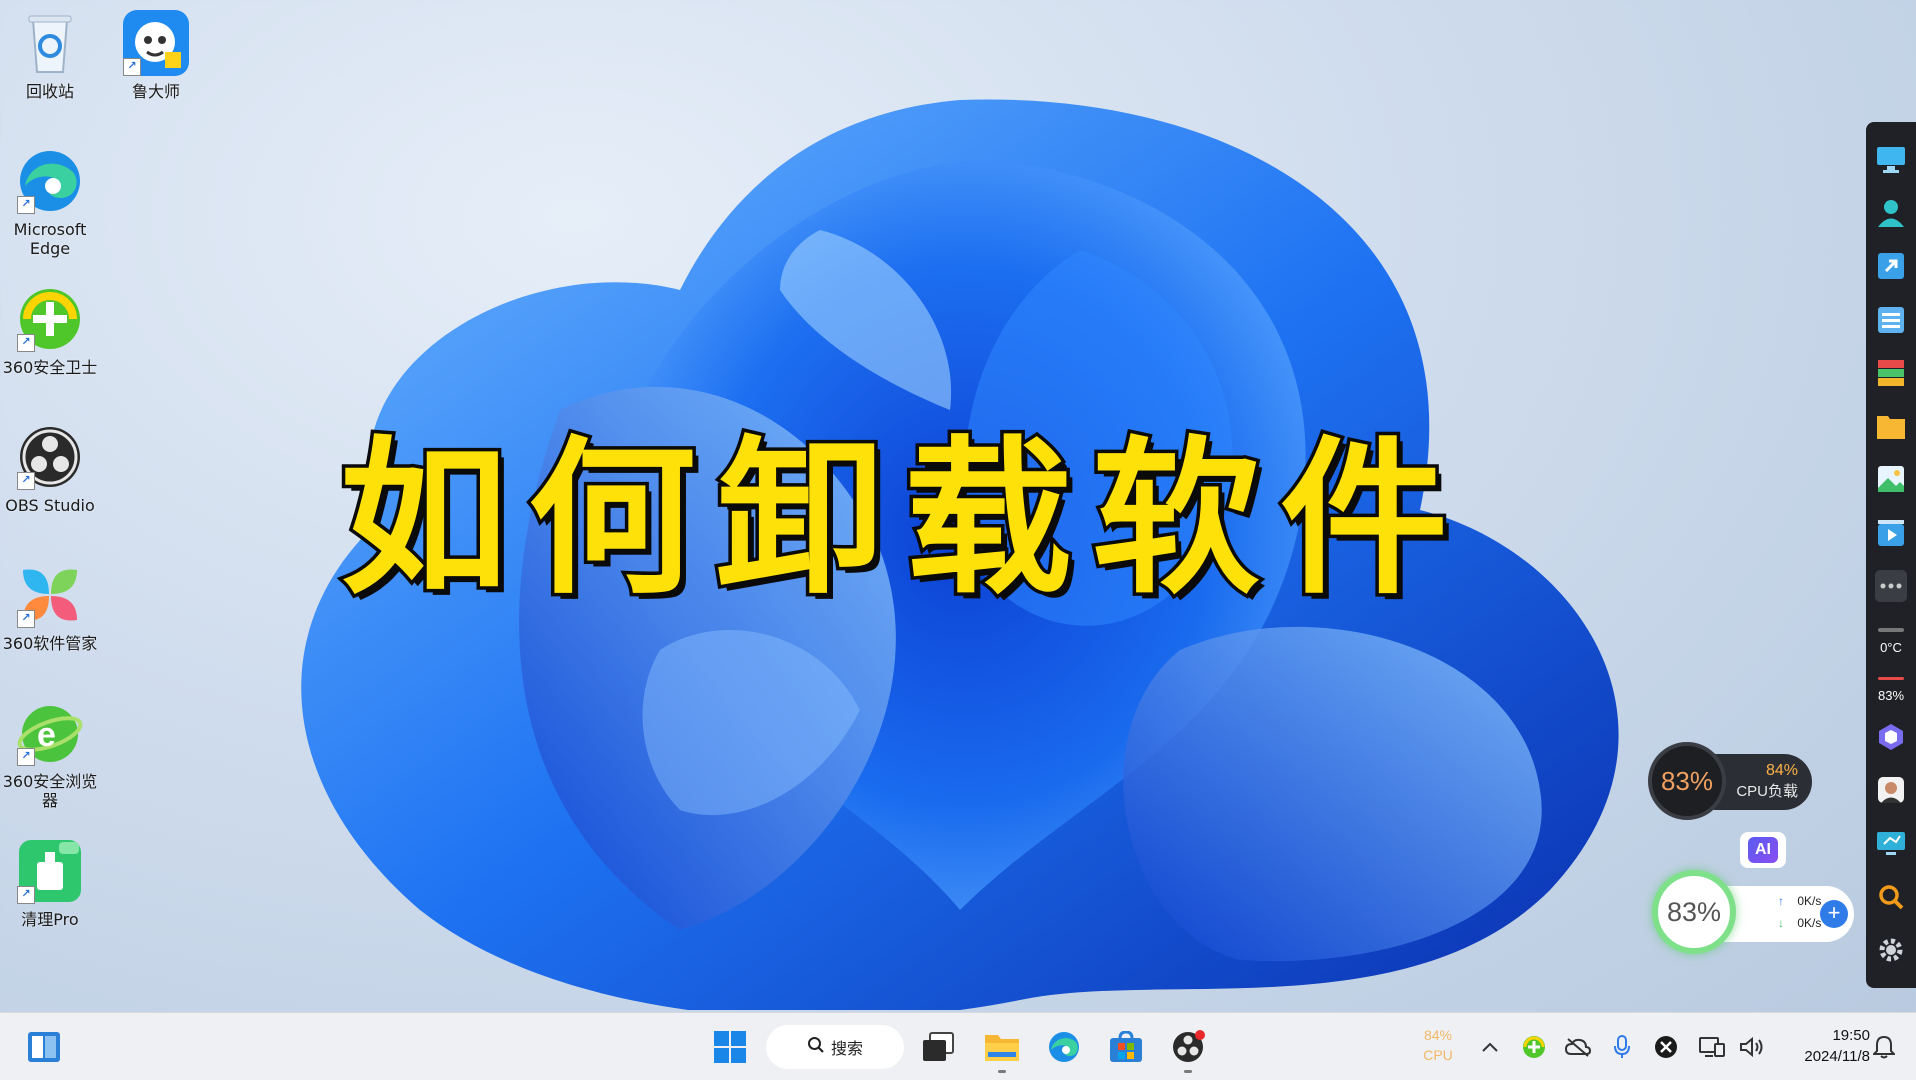 This screenshot has height=1080, width=1916. I want to click on cpu-load-widget: 84% CPU负载 83%, so click(1733, 781).